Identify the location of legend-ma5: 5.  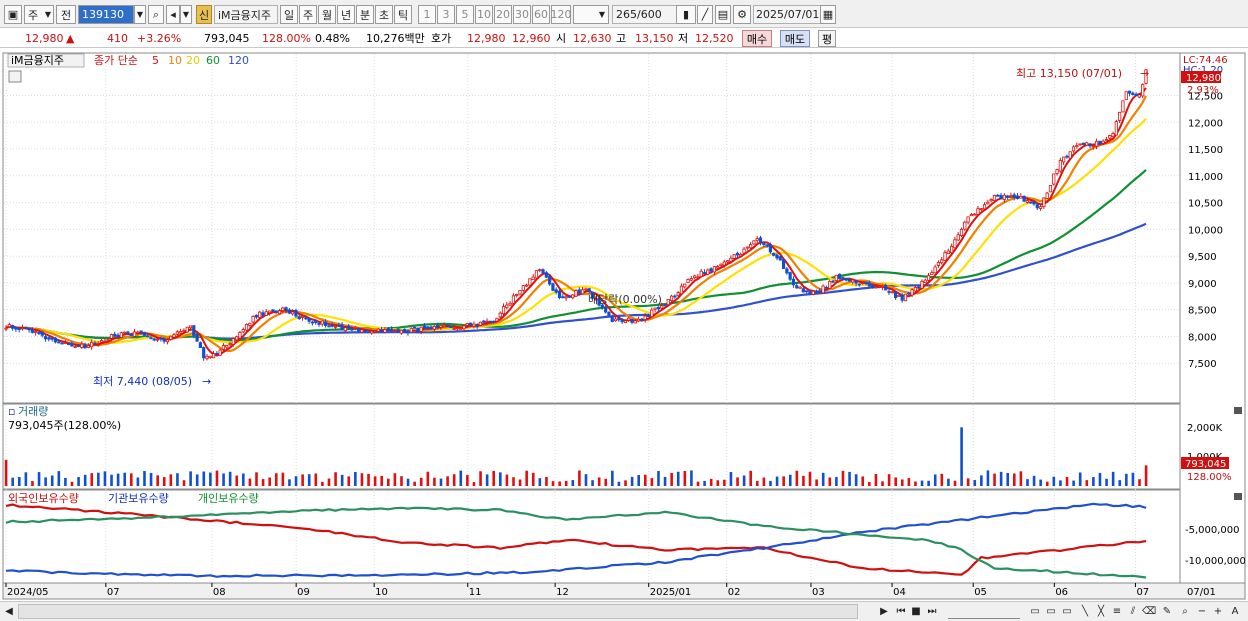
(155, 60).